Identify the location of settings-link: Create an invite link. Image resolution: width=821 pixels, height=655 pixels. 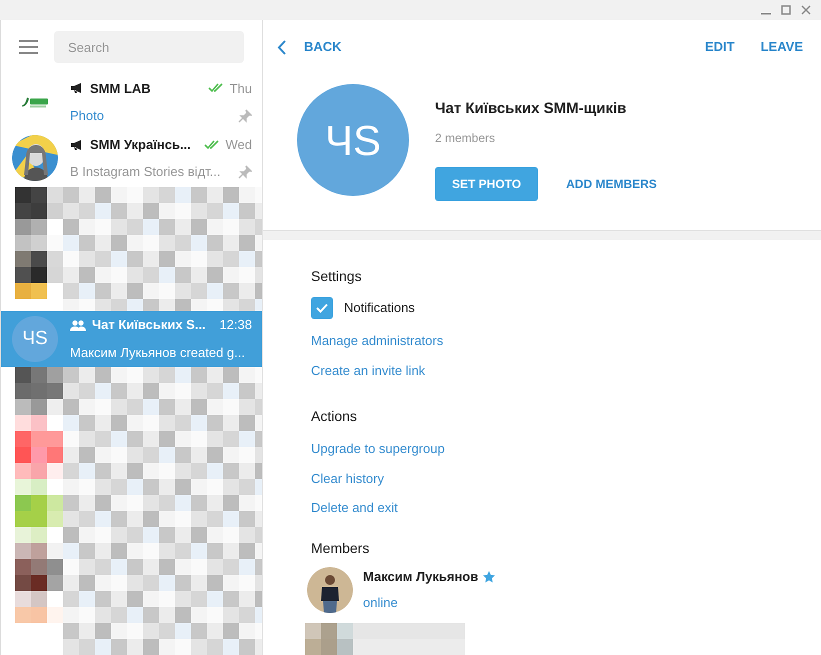
(368, 370).